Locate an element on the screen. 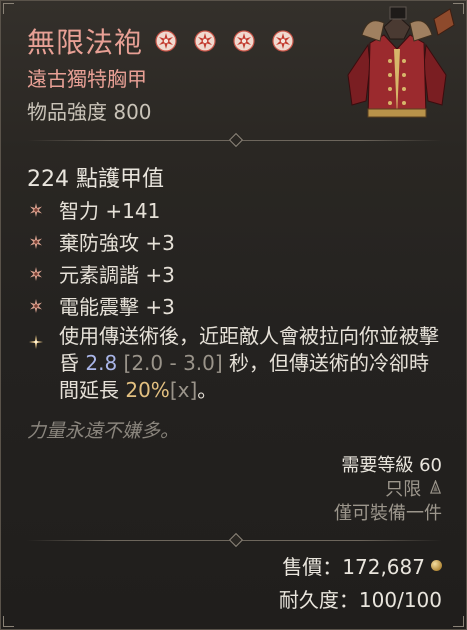 This screenshot has height=630, width=467. legendary-suffix: [x] is located at coordinates (183, 390).